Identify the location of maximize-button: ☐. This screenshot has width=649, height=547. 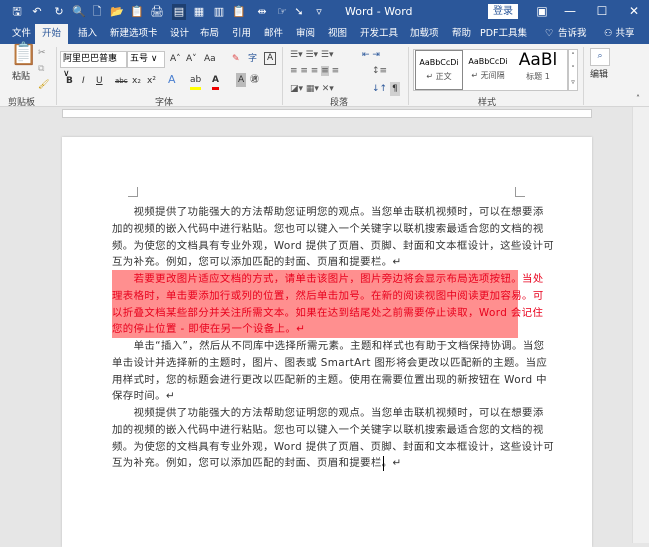
(602, 11).